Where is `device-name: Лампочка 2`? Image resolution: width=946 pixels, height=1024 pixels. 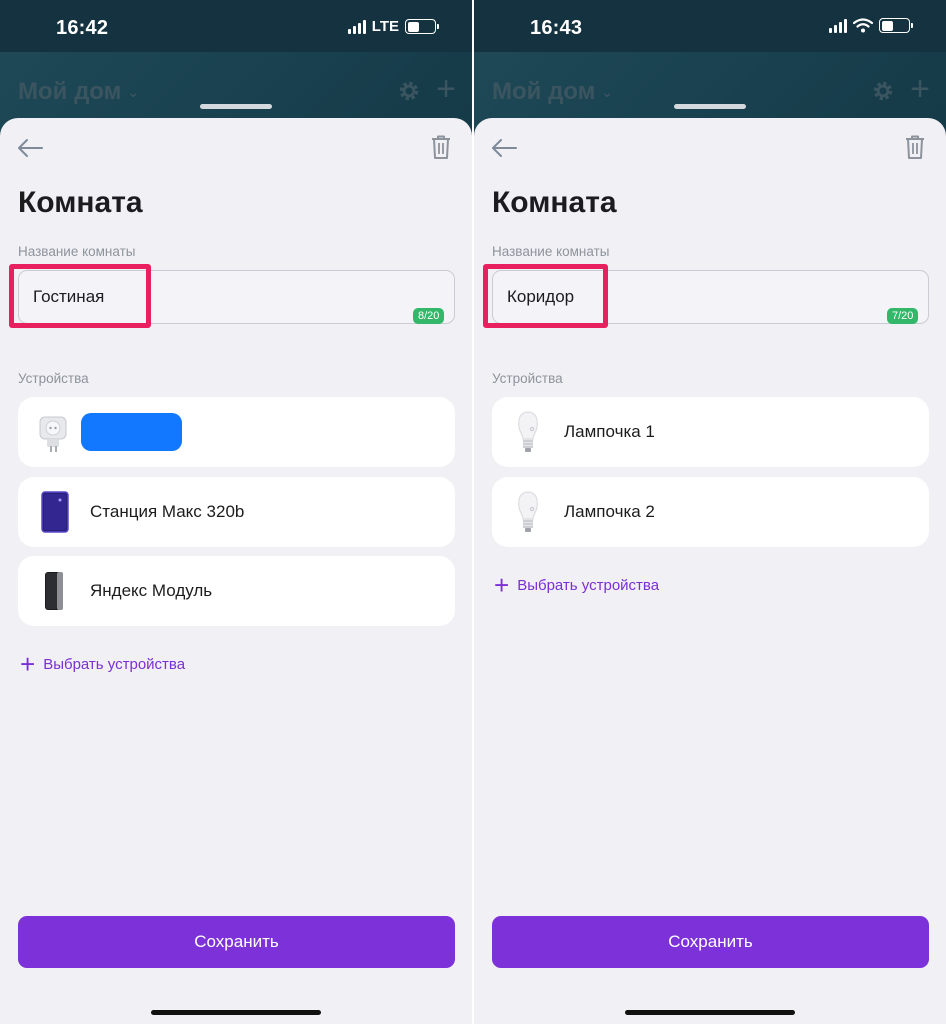 device-name: Лампочка 2 is located at coordinates (609, 511).